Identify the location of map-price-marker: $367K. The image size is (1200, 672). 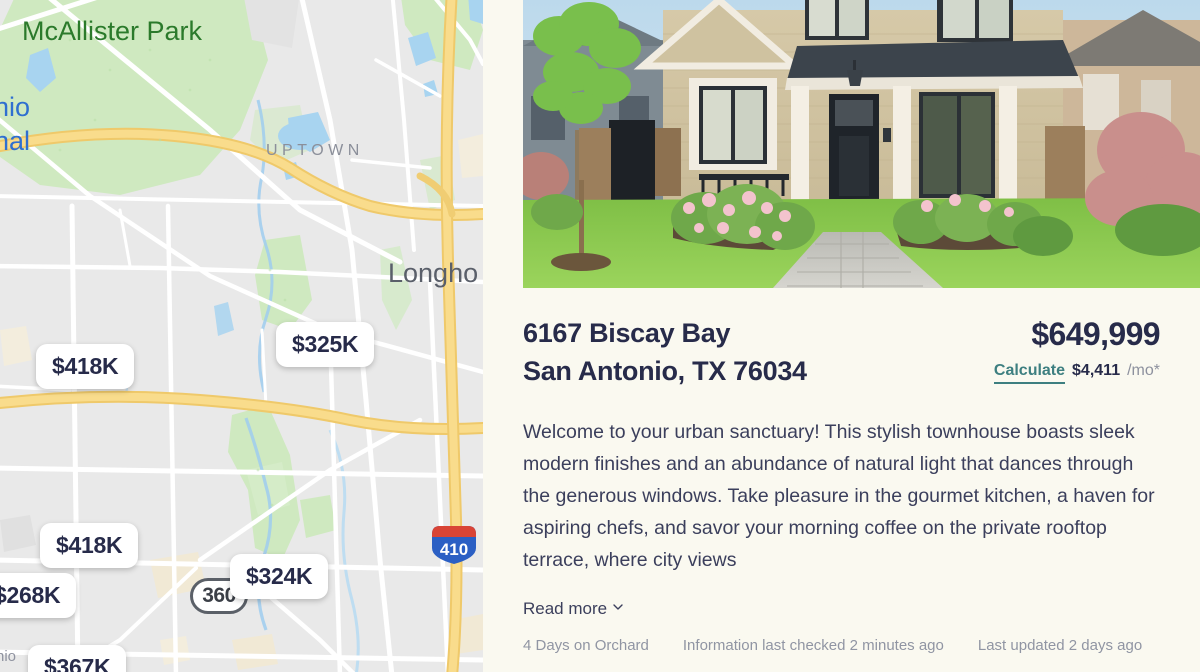
(77, 658).